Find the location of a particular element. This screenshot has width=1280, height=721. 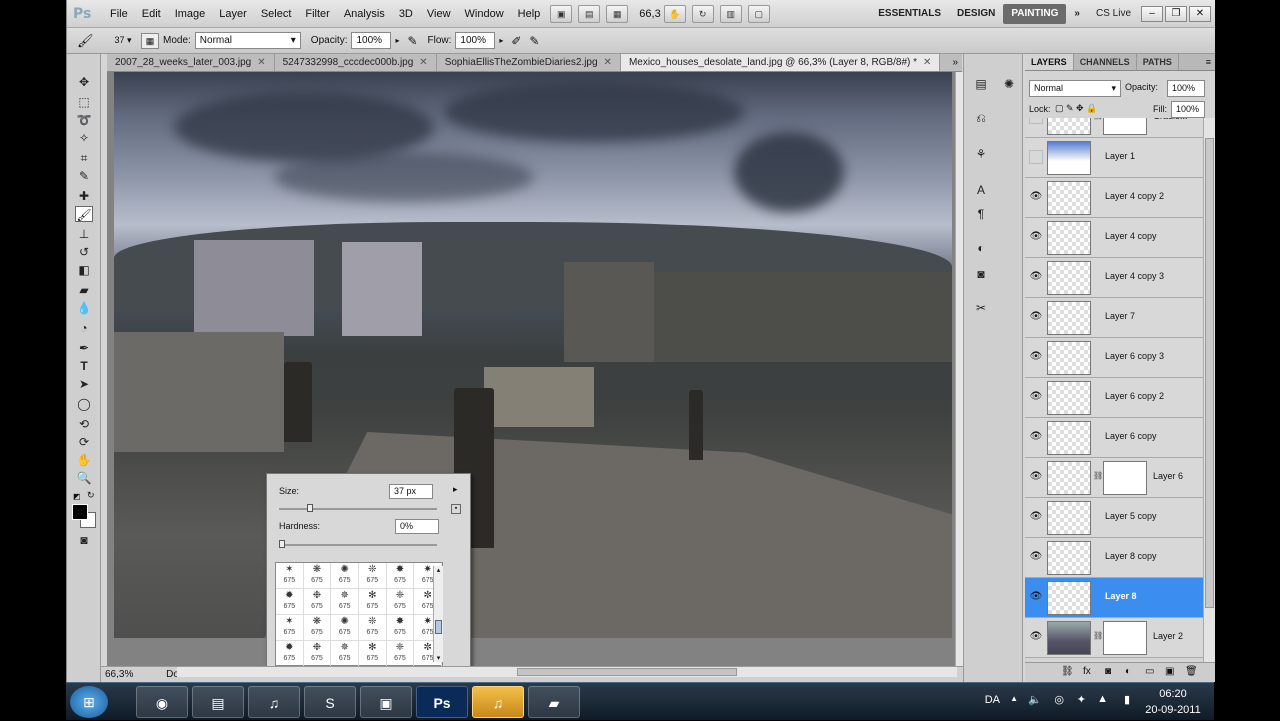

tab-layers: LAYERS is located at coordinates (1049, 62).